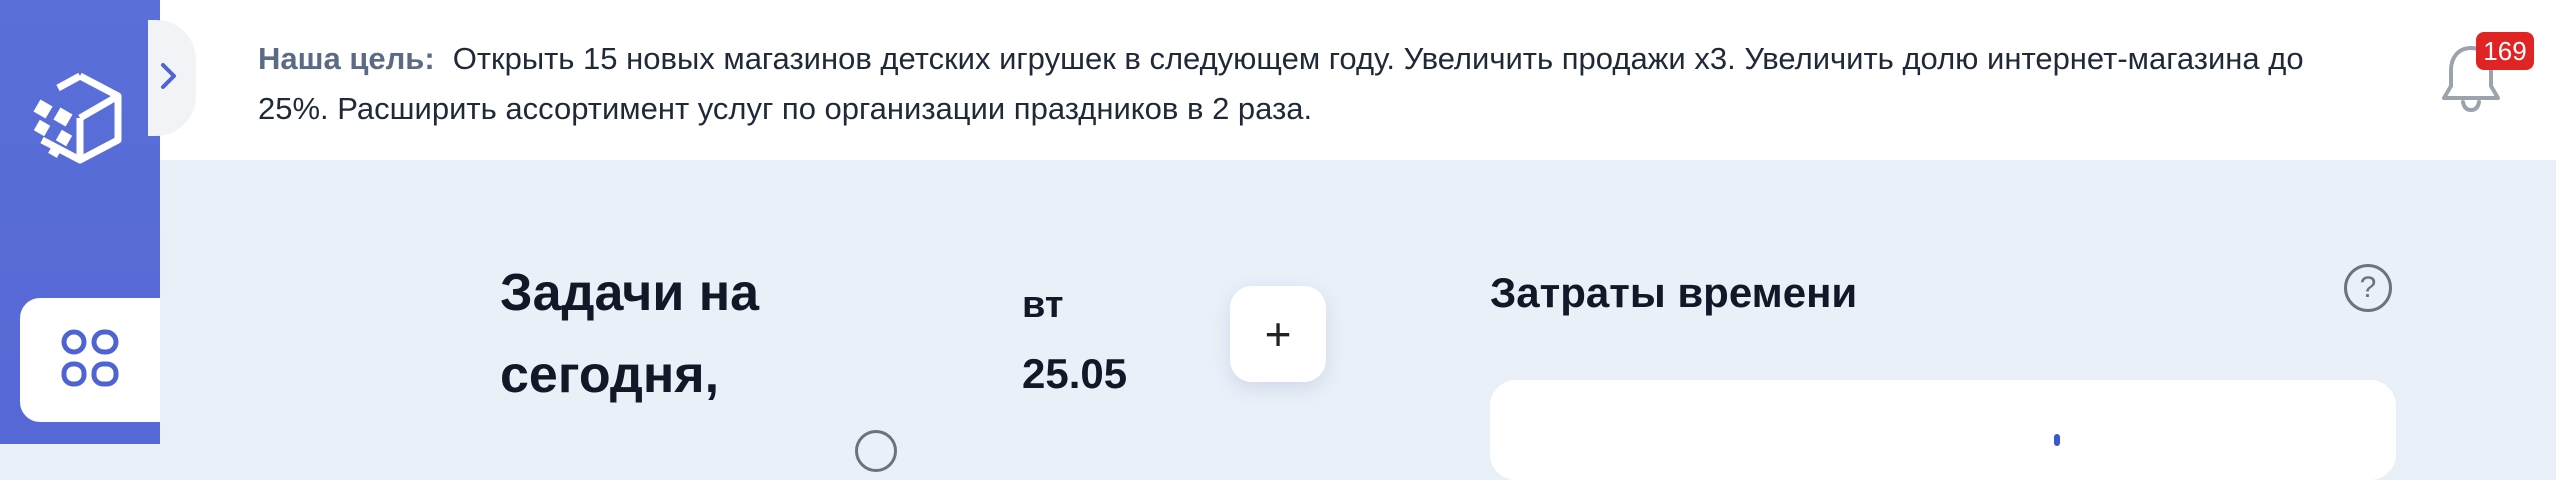 Image resolution: width=2556 pixels, height=480 pixels. What do you see at coordinates (876, 451) in the screenshot?
I see `tasks-help-icon` at bounding box center [876, 451].